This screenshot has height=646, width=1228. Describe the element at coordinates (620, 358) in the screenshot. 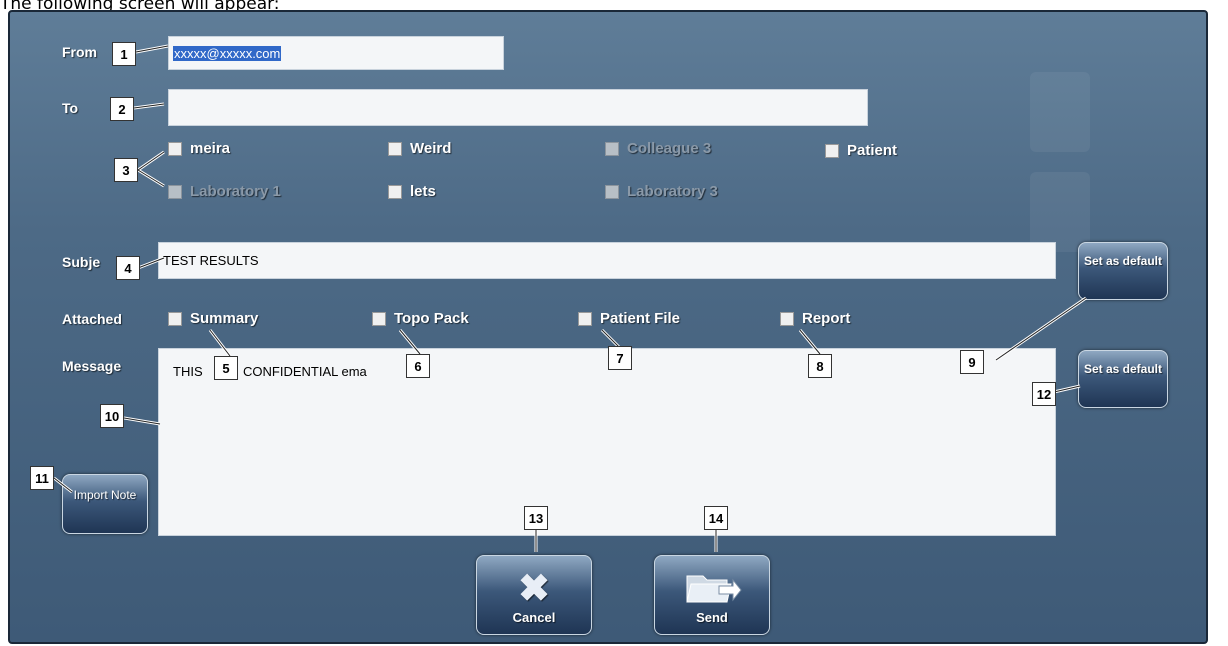

I see `callout-7: 7` at that location.